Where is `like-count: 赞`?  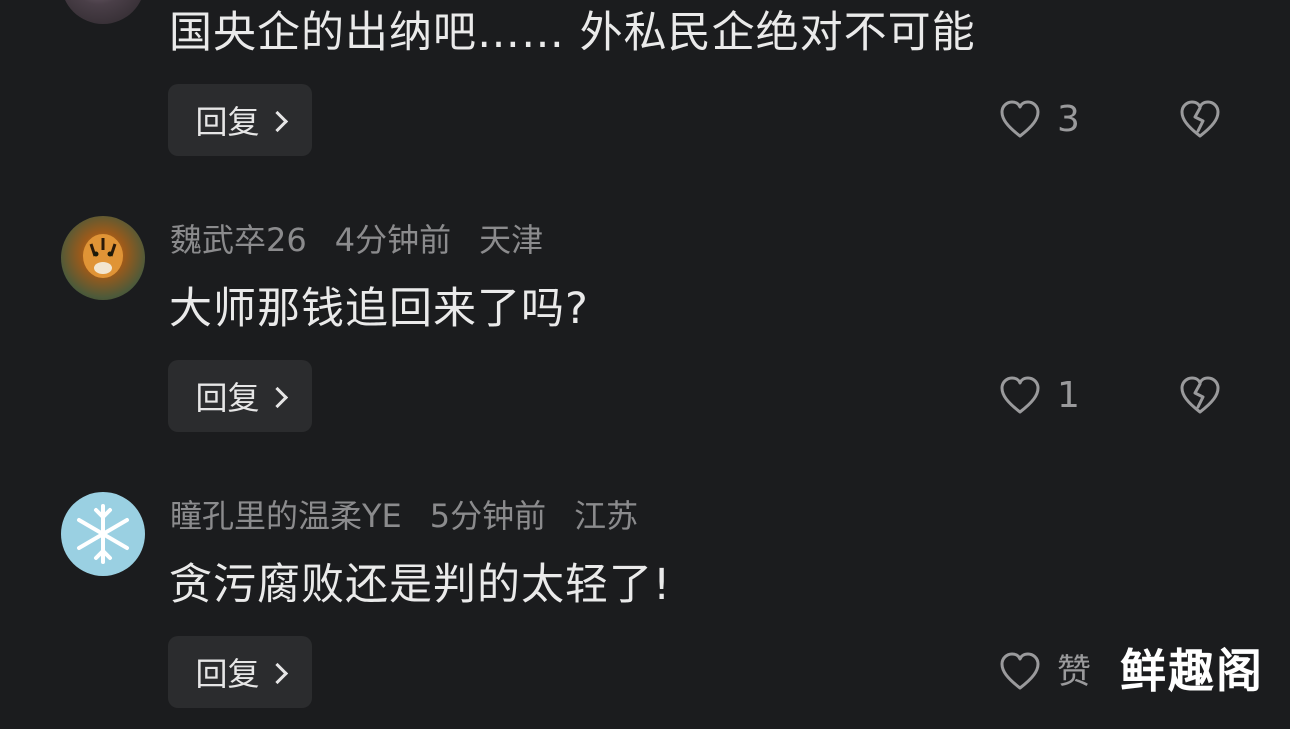
like-count: 赞 is located at coordinates (1074, 672).